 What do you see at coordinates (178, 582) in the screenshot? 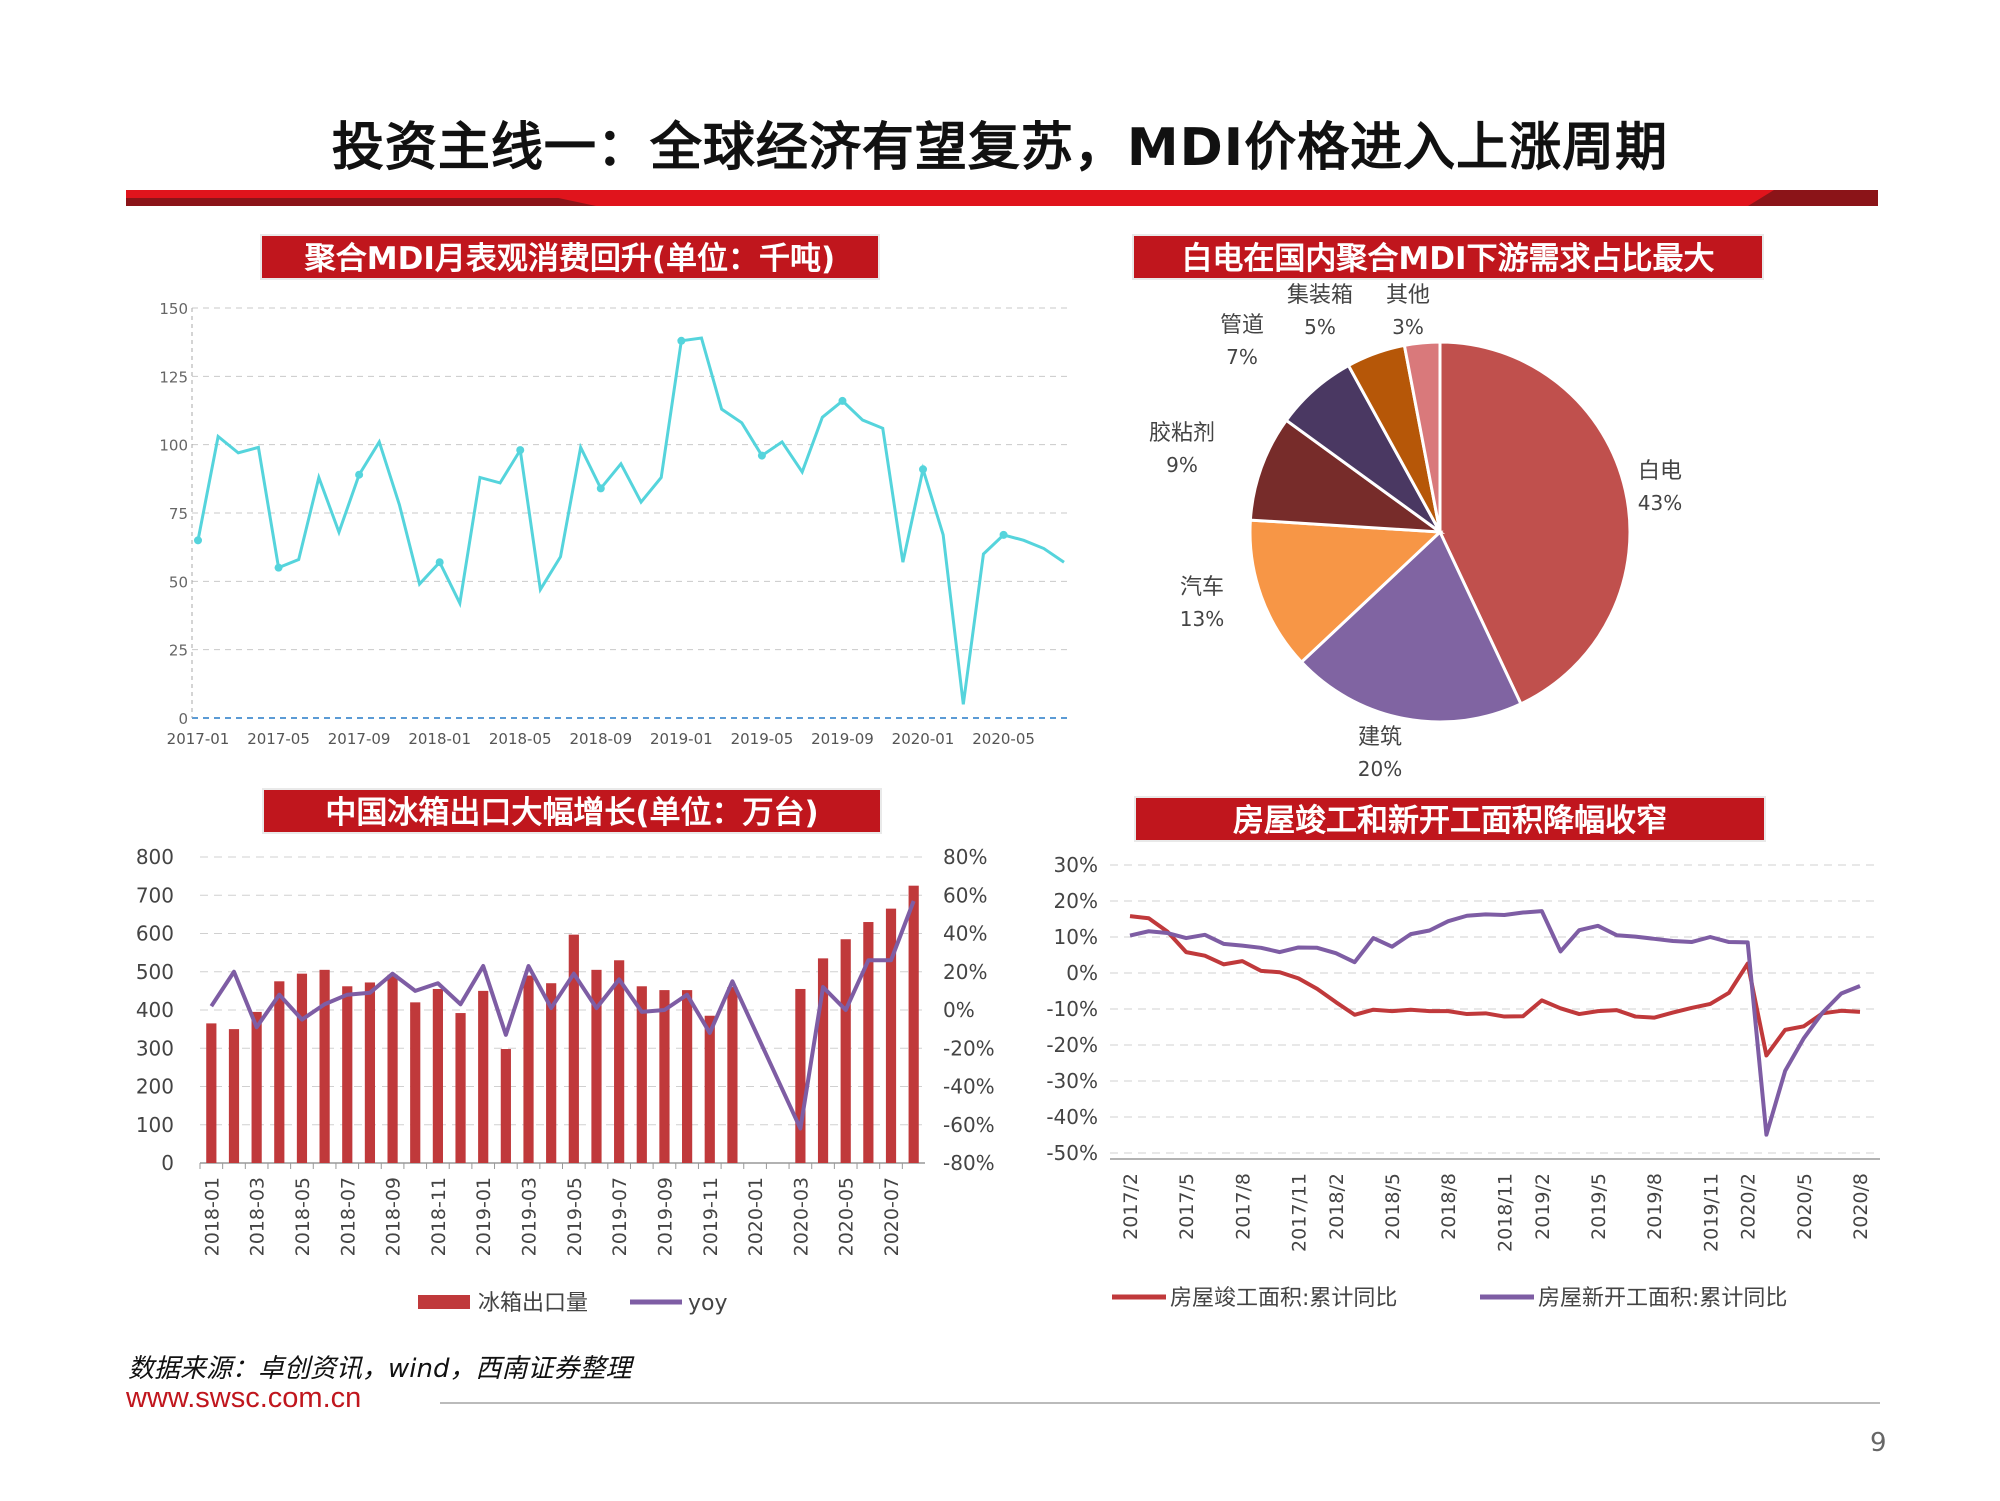
I see `mdi-y-tick-label: 50` at bounding box center [178, 582].